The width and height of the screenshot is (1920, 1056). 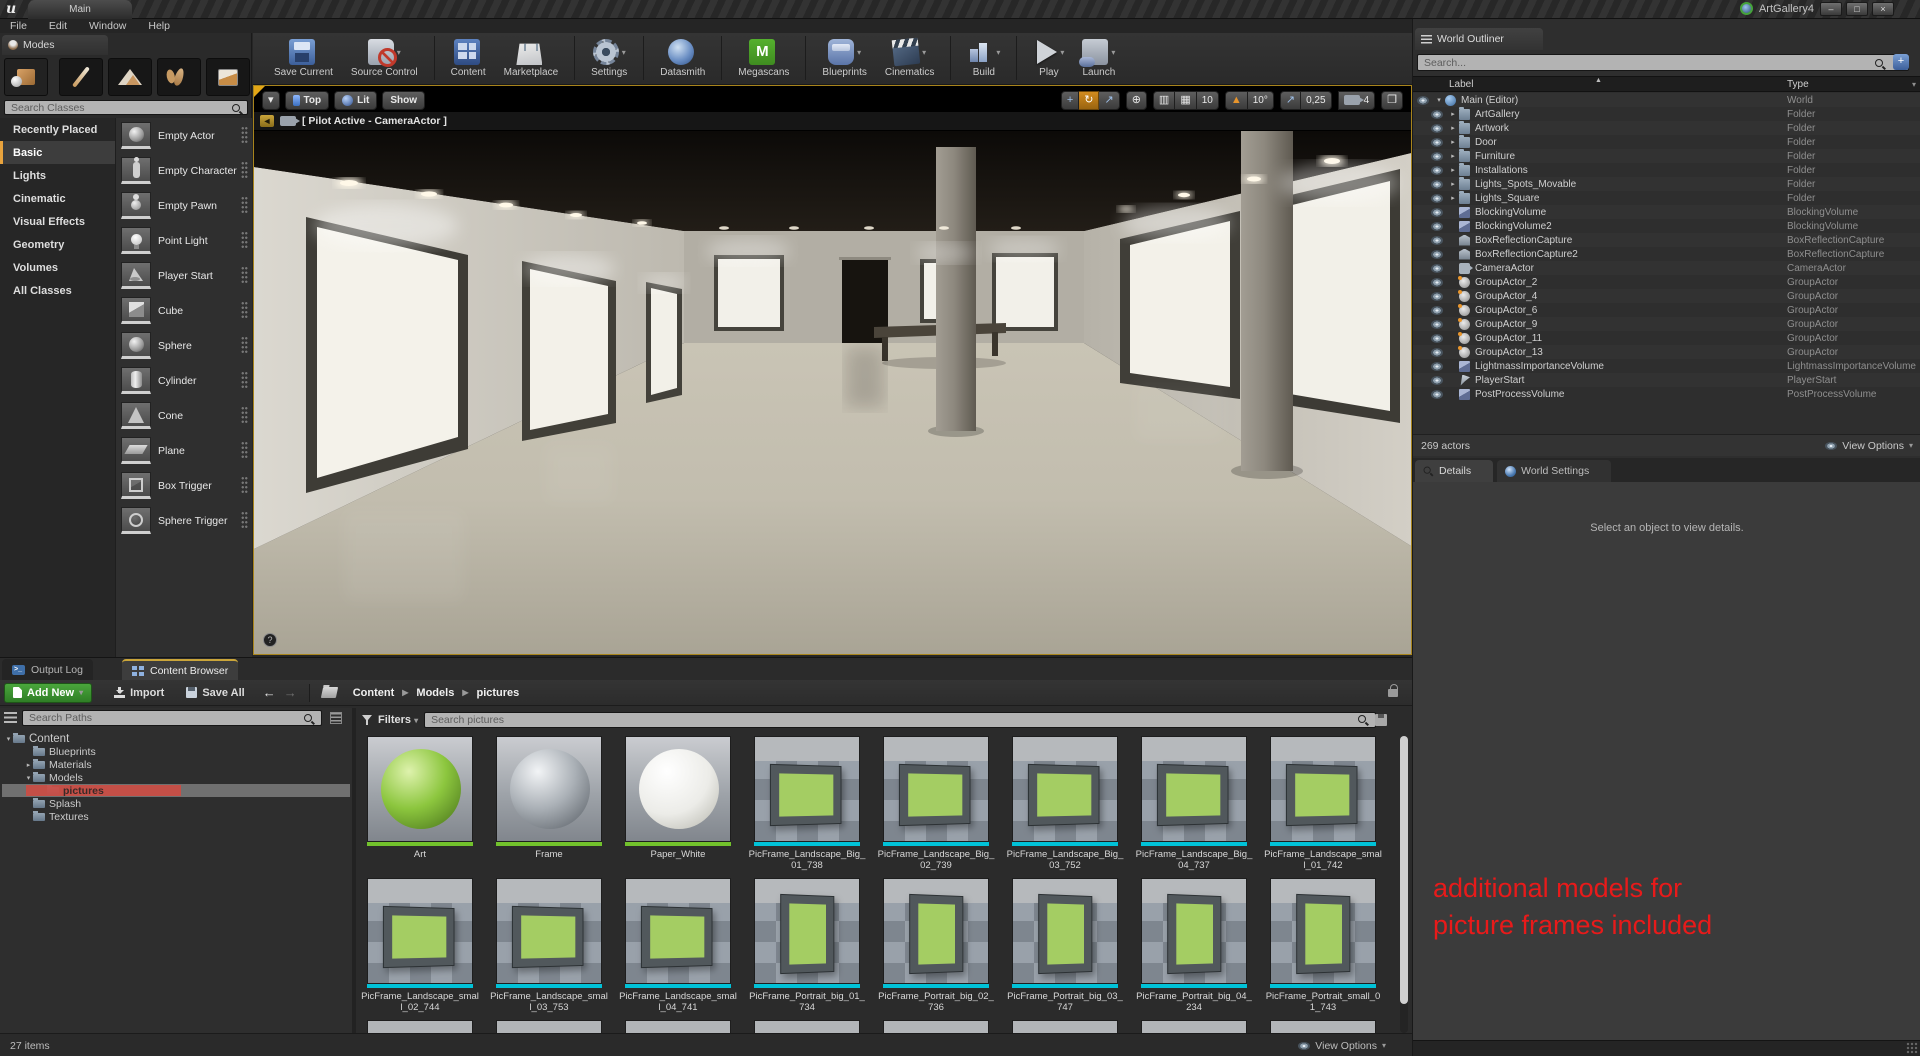 What do you see at coordinates (179, 77) in the screenshot?
I see `foliage-mode-button` at bounding box center [179, 77].